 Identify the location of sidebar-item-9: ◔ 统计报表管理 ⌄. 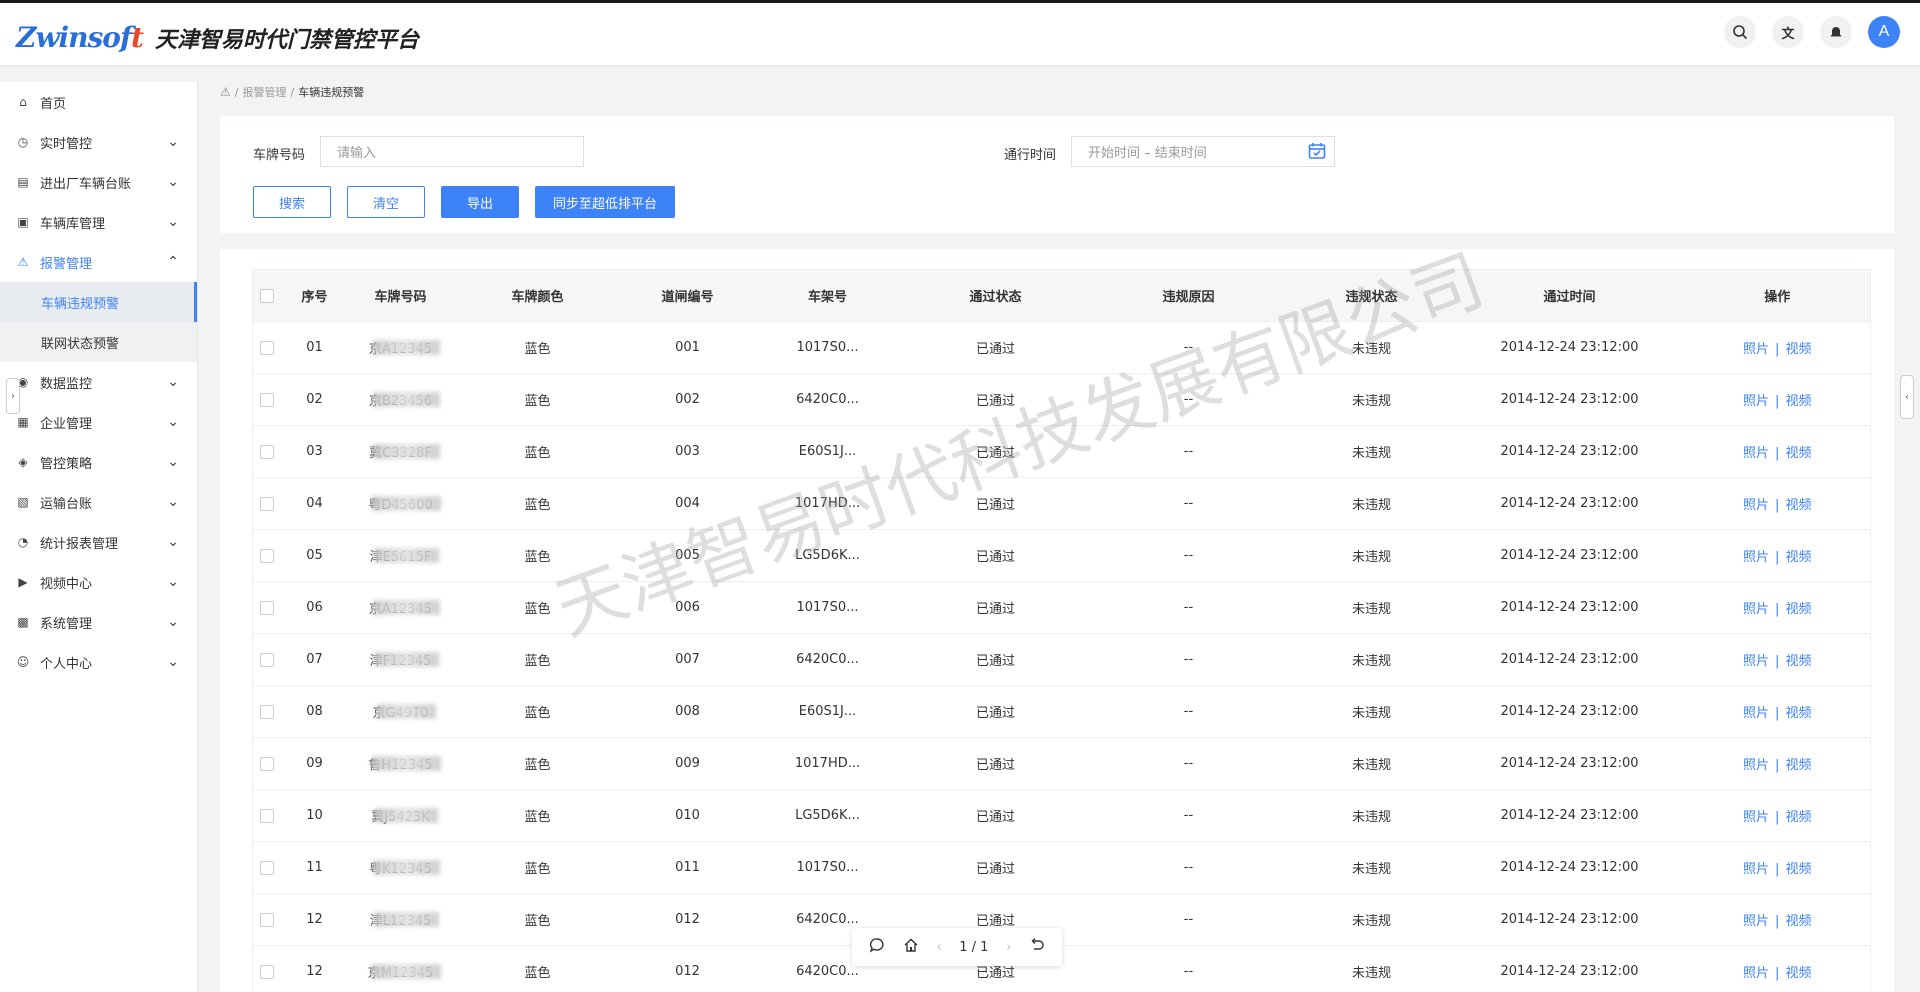
(98, 542).